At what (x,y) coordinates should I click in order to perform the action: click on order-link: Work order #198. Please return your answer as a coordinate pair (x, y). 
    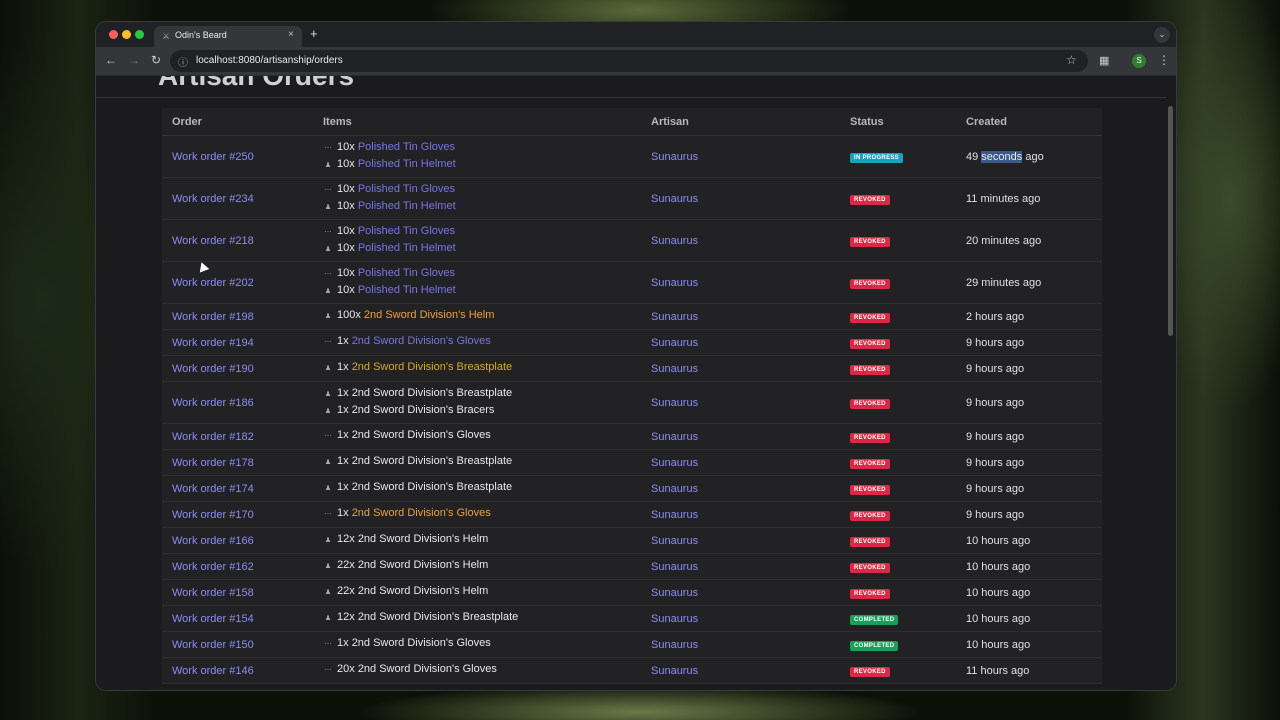
    Looking at the image, I should click on (213, 317).